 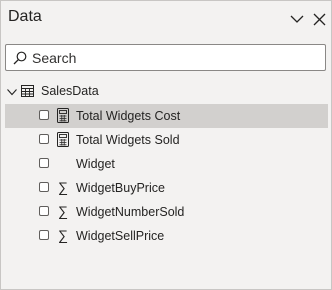 I want to click on table-icon, so click(x=27, y=91).